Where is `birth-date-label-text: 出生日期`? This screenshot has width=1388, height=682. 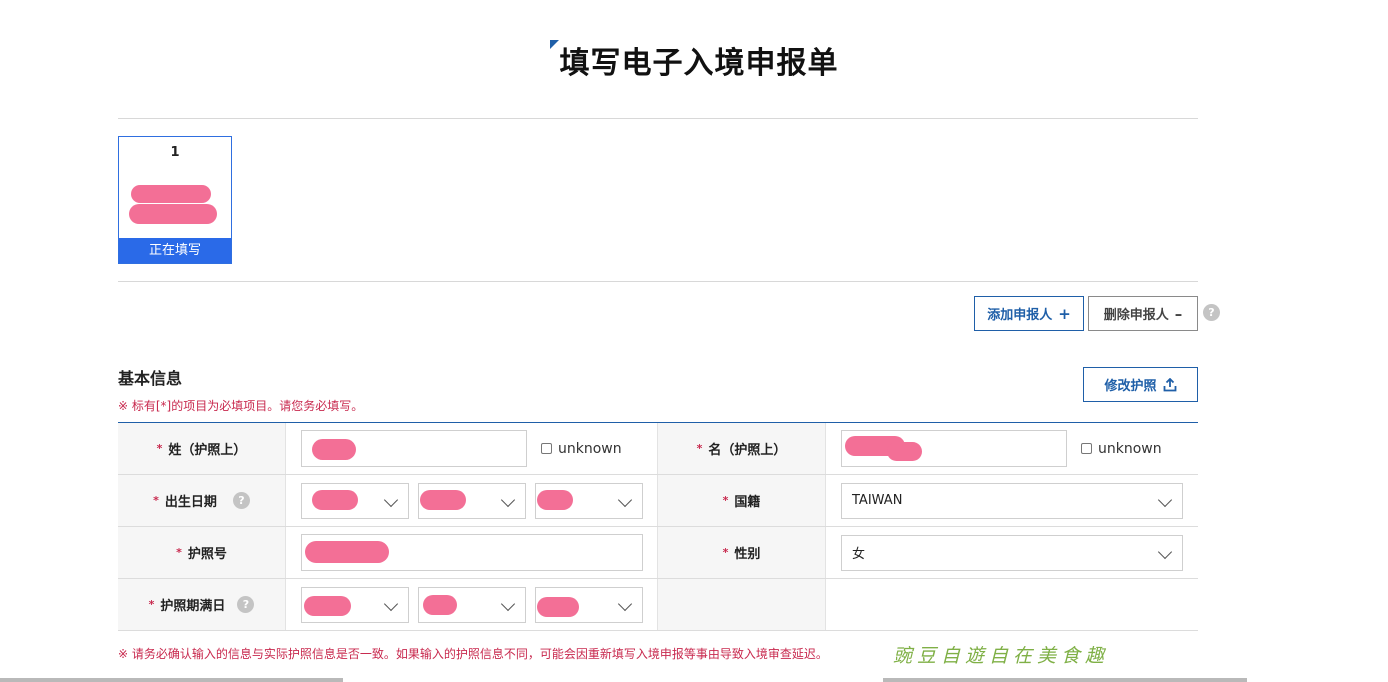 birth-date-label-text: 出生日期 is located at coordinates (190, 502).